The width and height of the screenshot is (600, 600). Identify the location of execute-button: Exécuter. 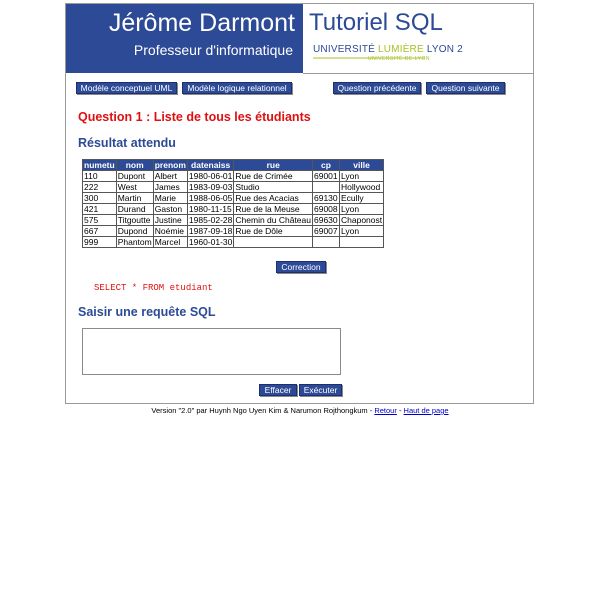
(320, 390).